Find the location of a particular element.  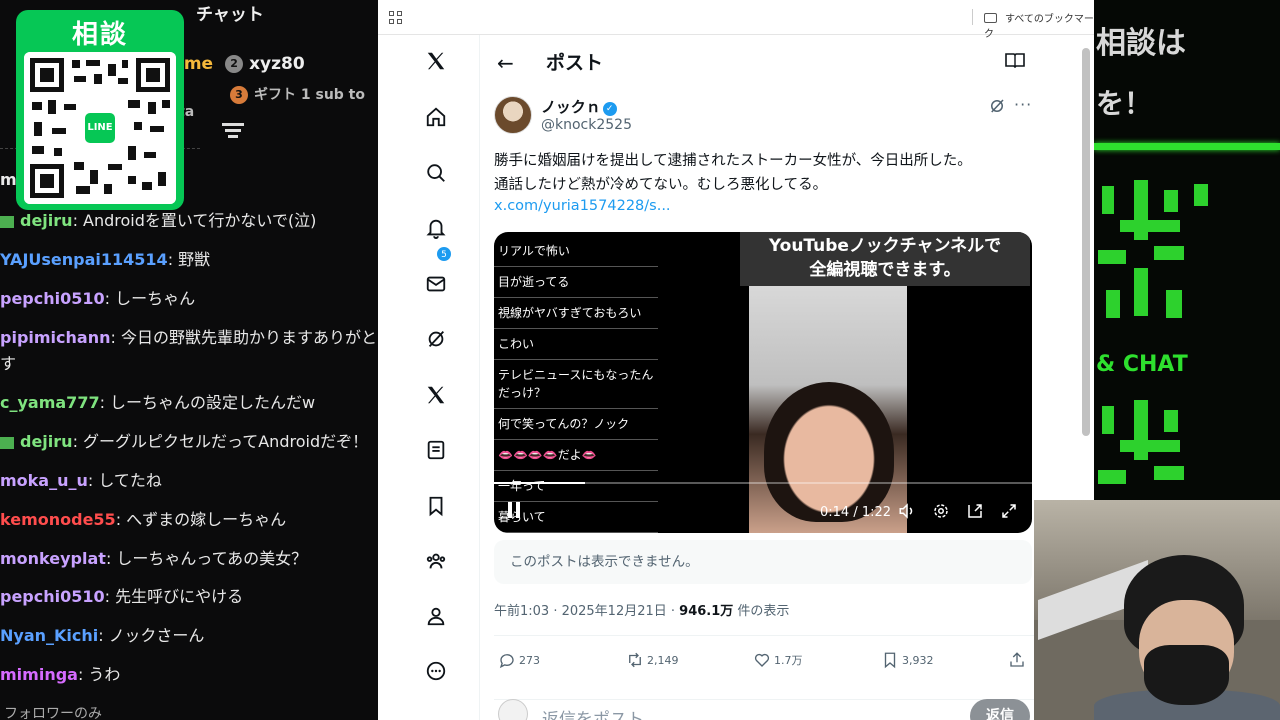

banner-line-1: YouTubeノックチャンネルで is located at coordinates (885, 246).